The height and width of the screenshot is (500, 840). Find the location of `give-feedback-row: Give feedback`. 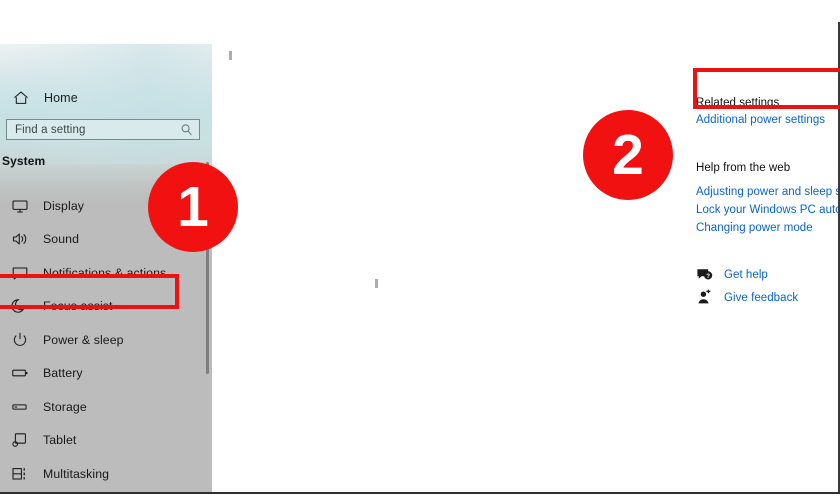

give-feedback-row: Give feedback is located at coordinates (747, 297).